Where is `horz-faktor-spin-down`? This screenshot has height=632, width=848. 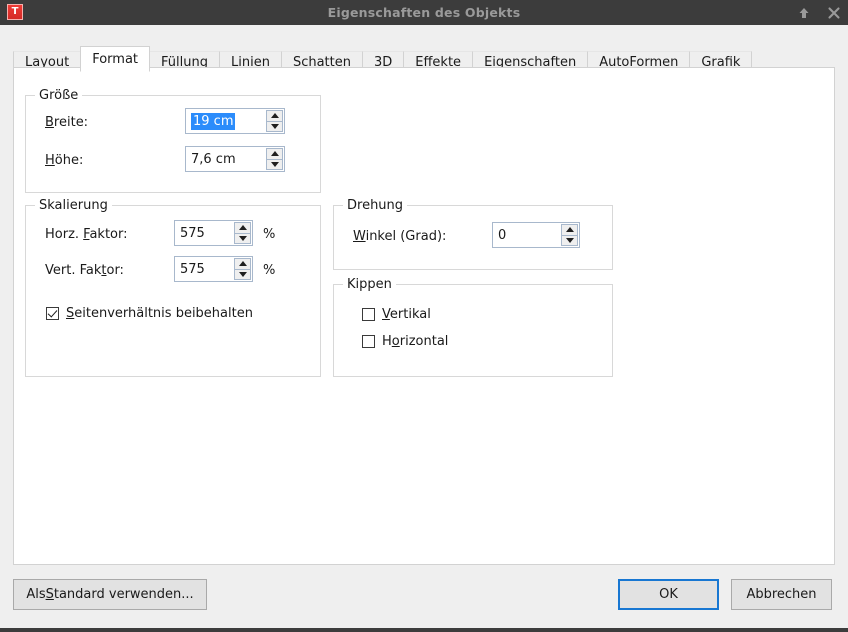
horz-faktor-spin-down is located at coordinates (242, 238).